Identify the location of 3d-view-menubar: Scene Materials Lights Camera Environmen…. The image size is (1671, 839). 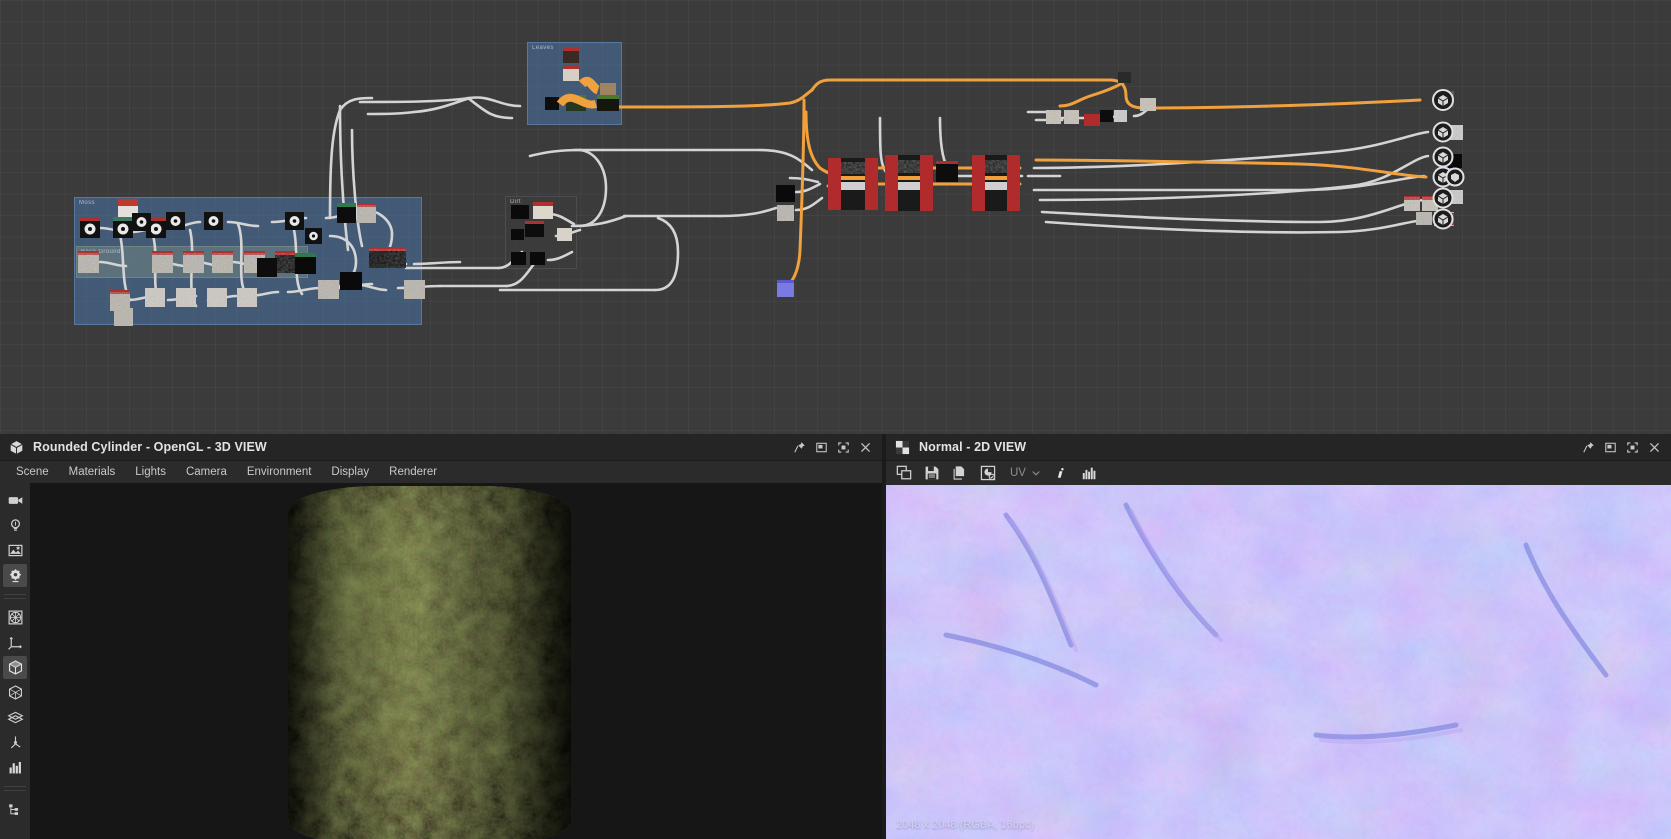
(441, 472).